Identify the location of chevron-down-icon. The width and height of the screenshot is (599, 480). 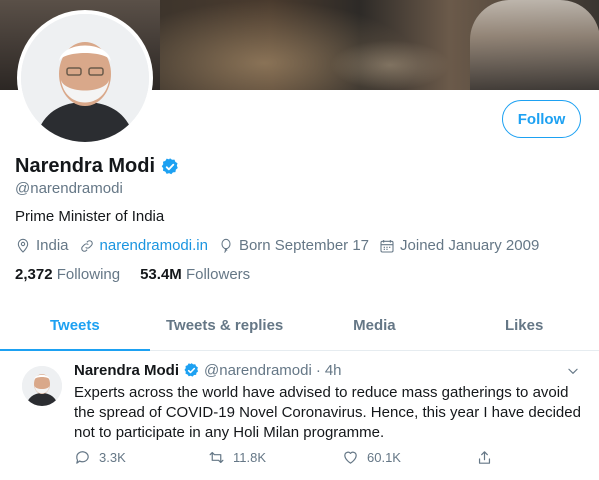
(573, 371).